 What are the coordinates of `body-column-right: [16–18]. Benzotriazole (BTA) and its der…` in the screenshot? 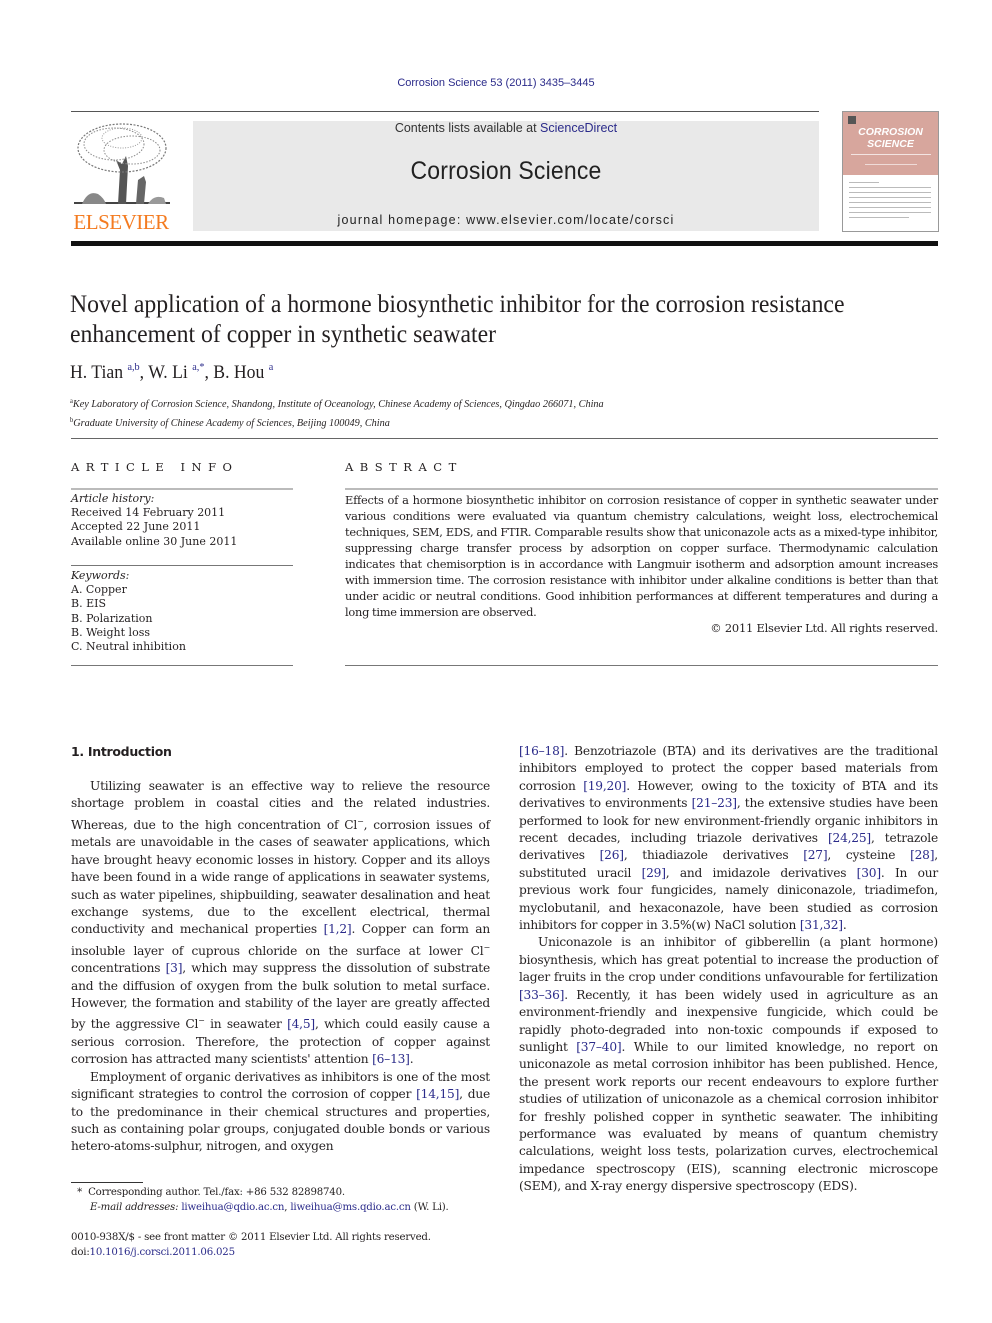 It's located at (728, 969).